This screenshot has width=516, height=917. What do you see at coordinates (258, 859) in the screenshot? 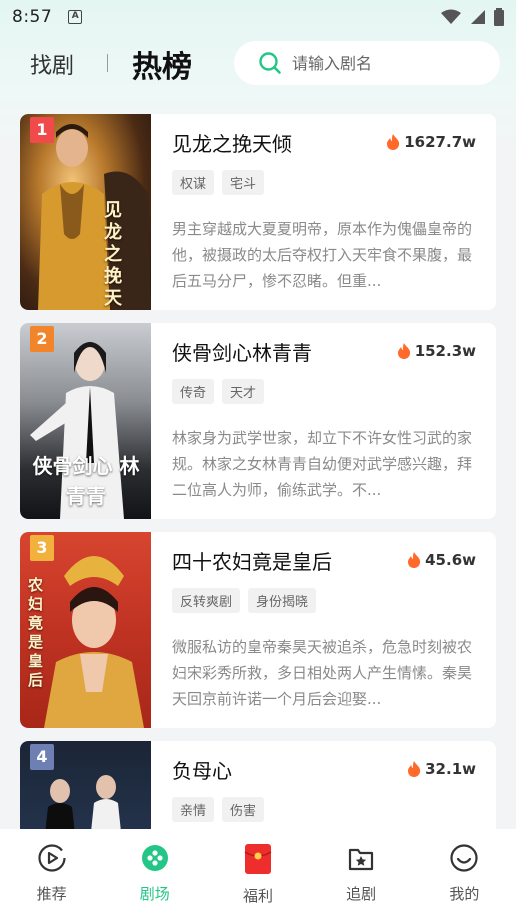
I see `red-envelope-icon` at bounding box center [258, 859].